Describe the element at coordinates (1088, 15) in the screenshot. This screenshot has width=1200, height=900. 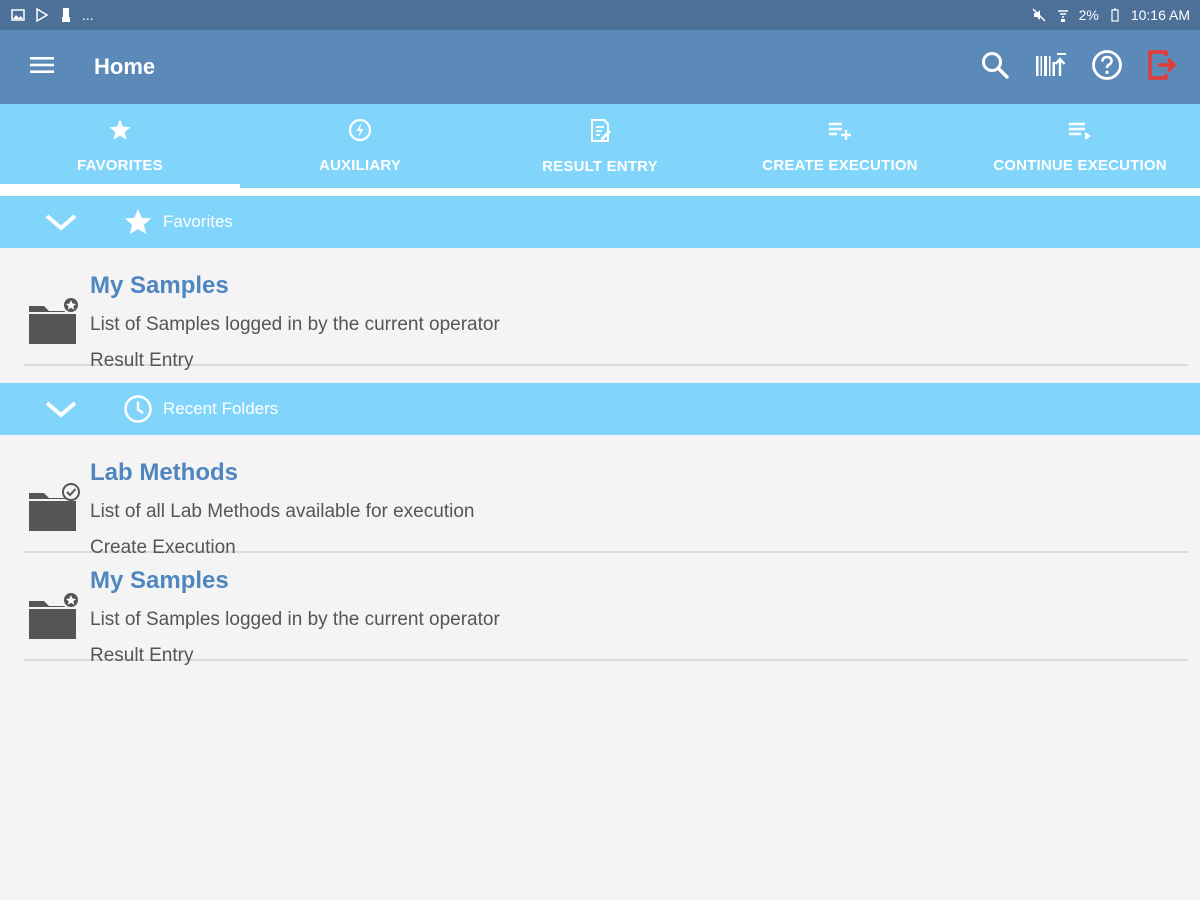
I see `battery-level: 2%` at that location.